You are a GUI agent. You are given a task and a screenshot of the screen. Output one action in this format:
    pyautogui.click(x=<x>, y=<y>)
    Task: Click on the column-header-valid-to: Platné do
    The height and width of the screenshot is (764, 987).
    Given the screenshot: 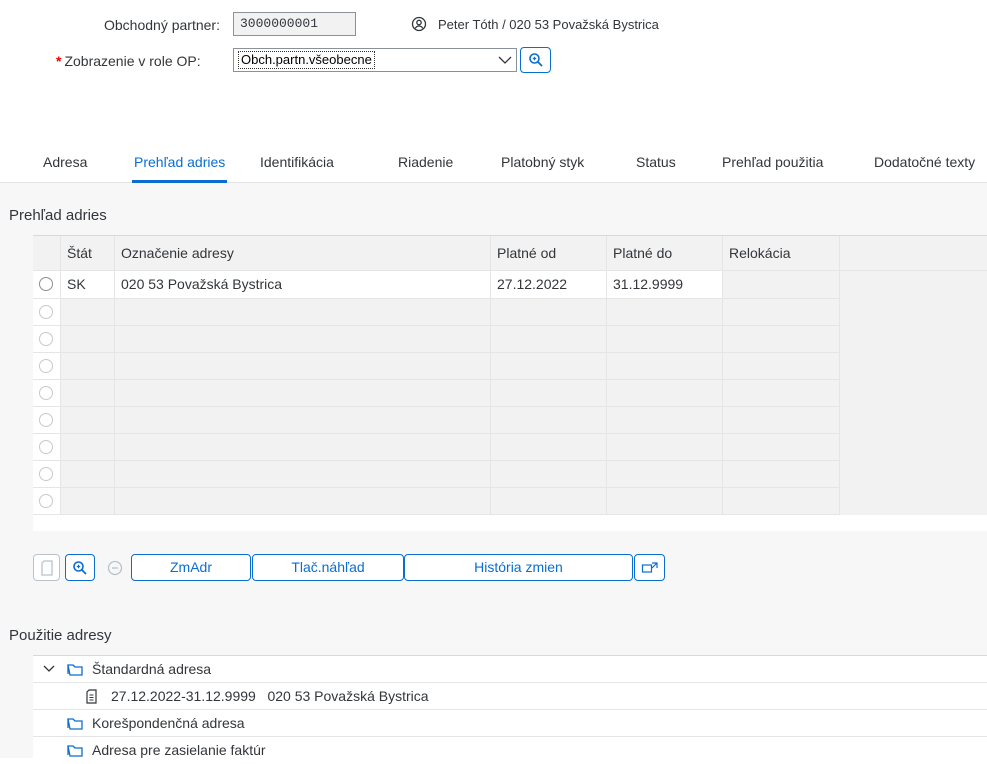 What is the action you would take?
    pyautogui.click(x=665, y=253)
    